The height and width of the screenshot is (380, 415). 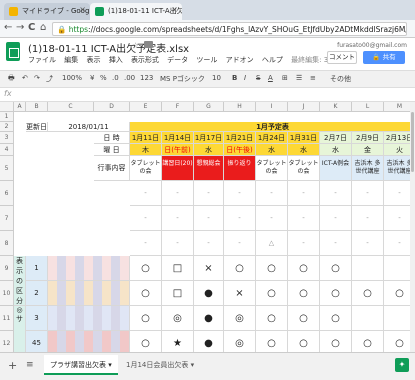 What do you see at coordinates (72, 78) in the screenshot?
I see `zoom-select: 100%` at bounding box center [72, 78].